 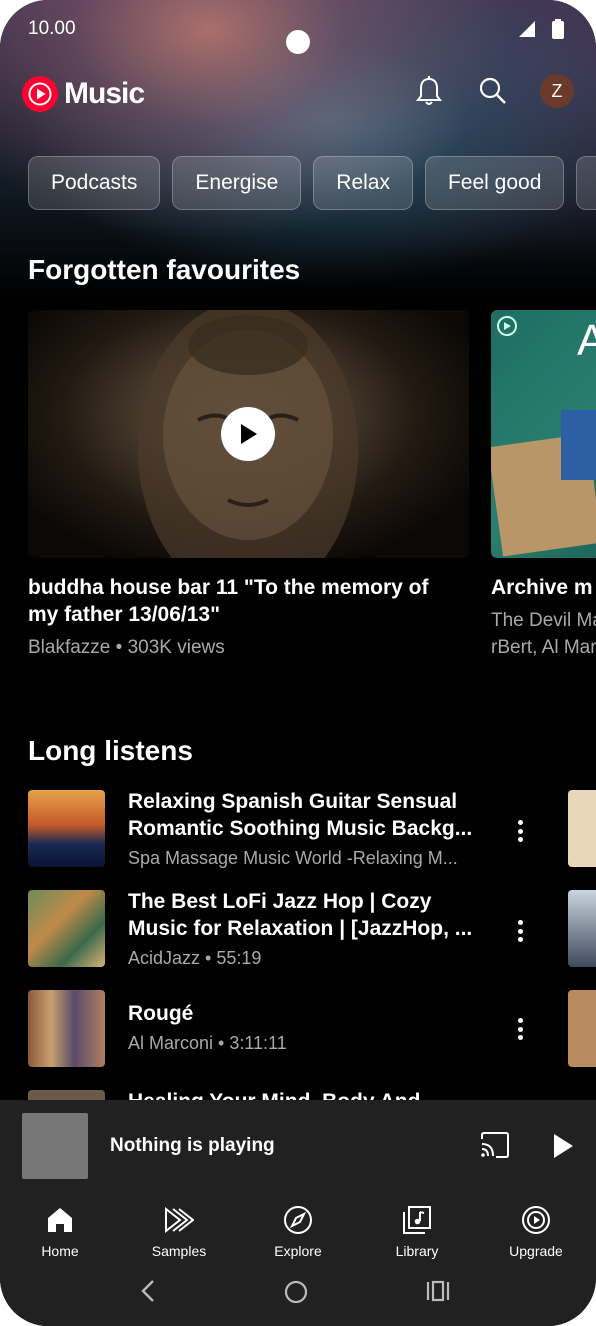 What do you see at coordinates (164, 269) in the screenshot?
I see `section-title-forgotten-favourites: Forgotten favourites` at bounding box center [164, 269].